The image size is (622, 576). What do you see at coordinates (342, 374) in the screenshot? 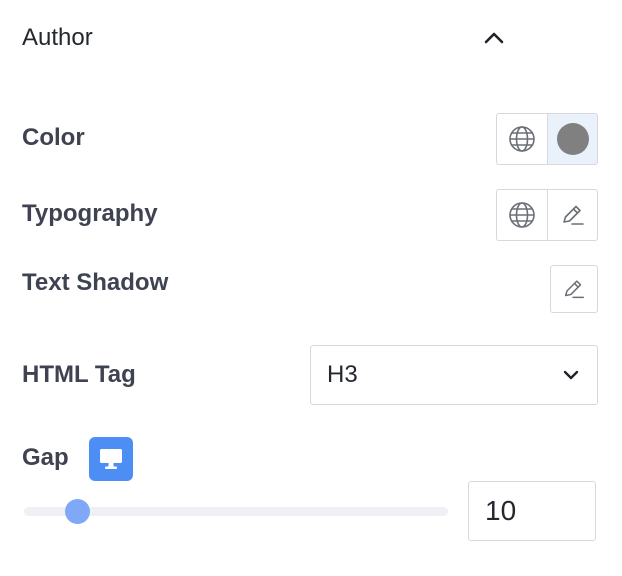
I see `html-tag-value: H3` at bounding box center [342, 374].